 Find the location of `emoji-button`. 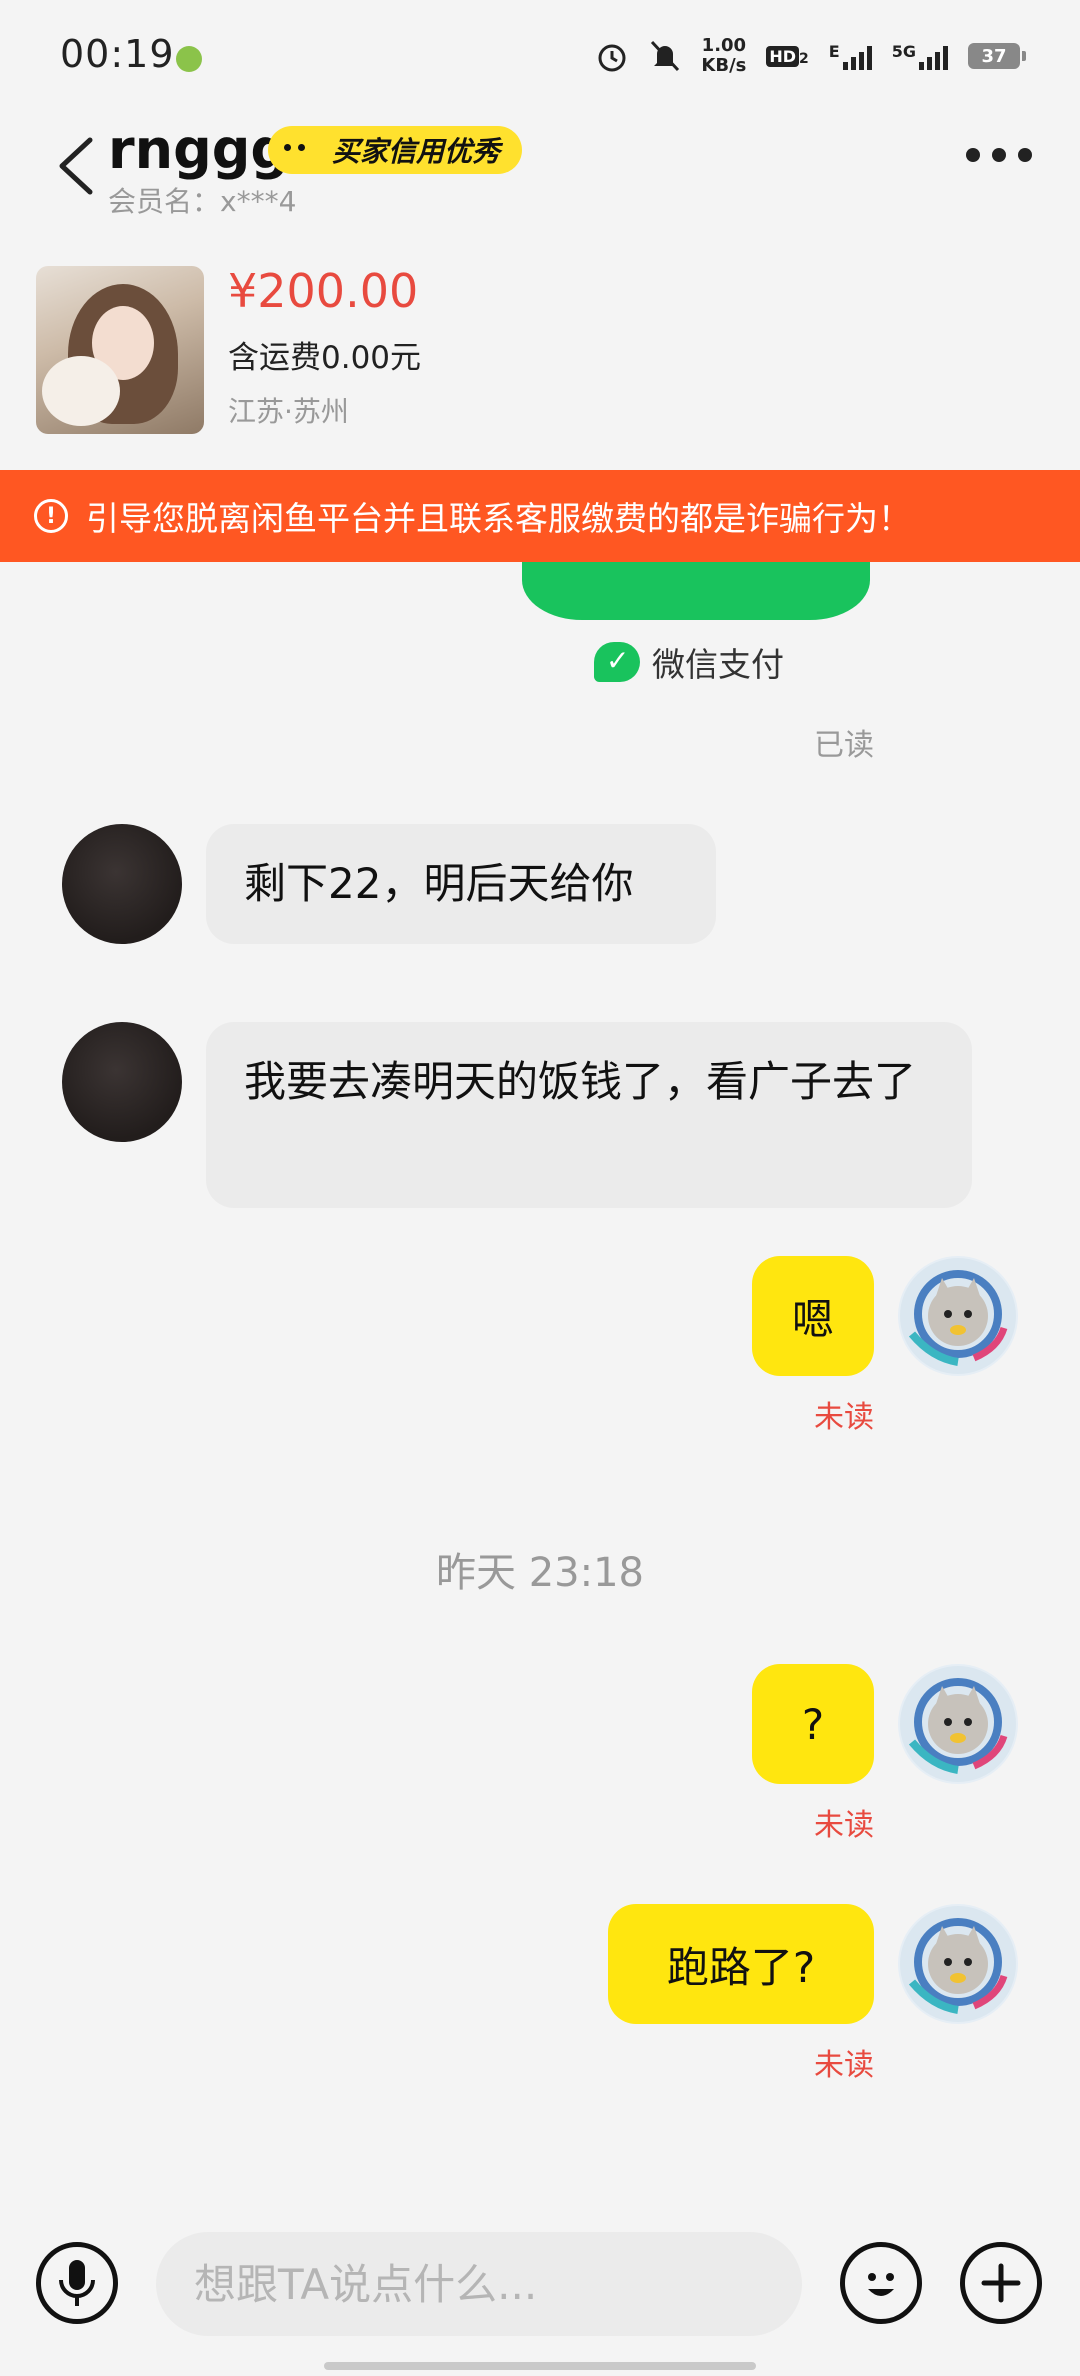

emoji-button is located at coordinates (881, 2283).